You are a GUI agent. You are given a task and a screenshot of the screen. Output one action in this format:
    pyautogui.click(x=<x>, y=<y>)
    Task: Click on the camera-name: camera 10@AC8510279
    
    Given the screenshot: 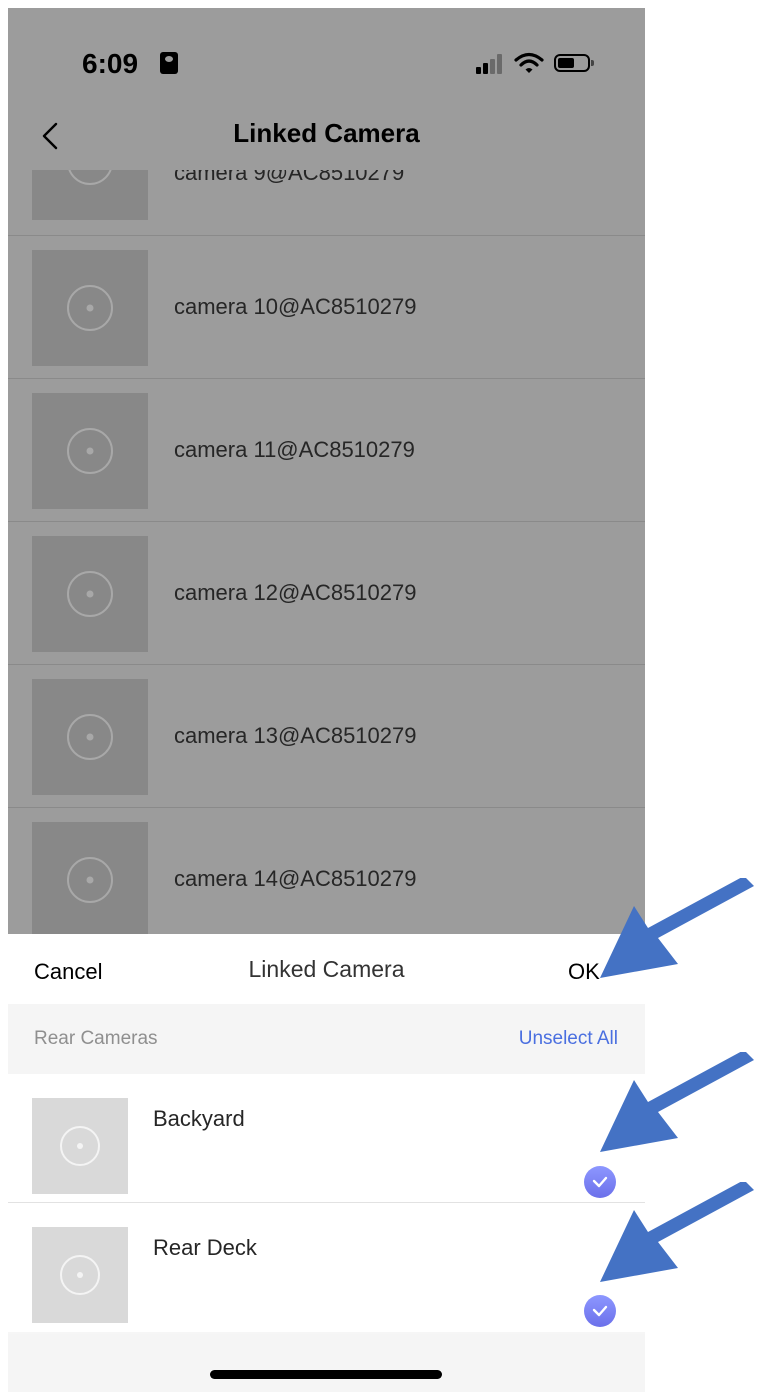 What is the action you would take?
    pyautogui.click(x=295, y=306)
    